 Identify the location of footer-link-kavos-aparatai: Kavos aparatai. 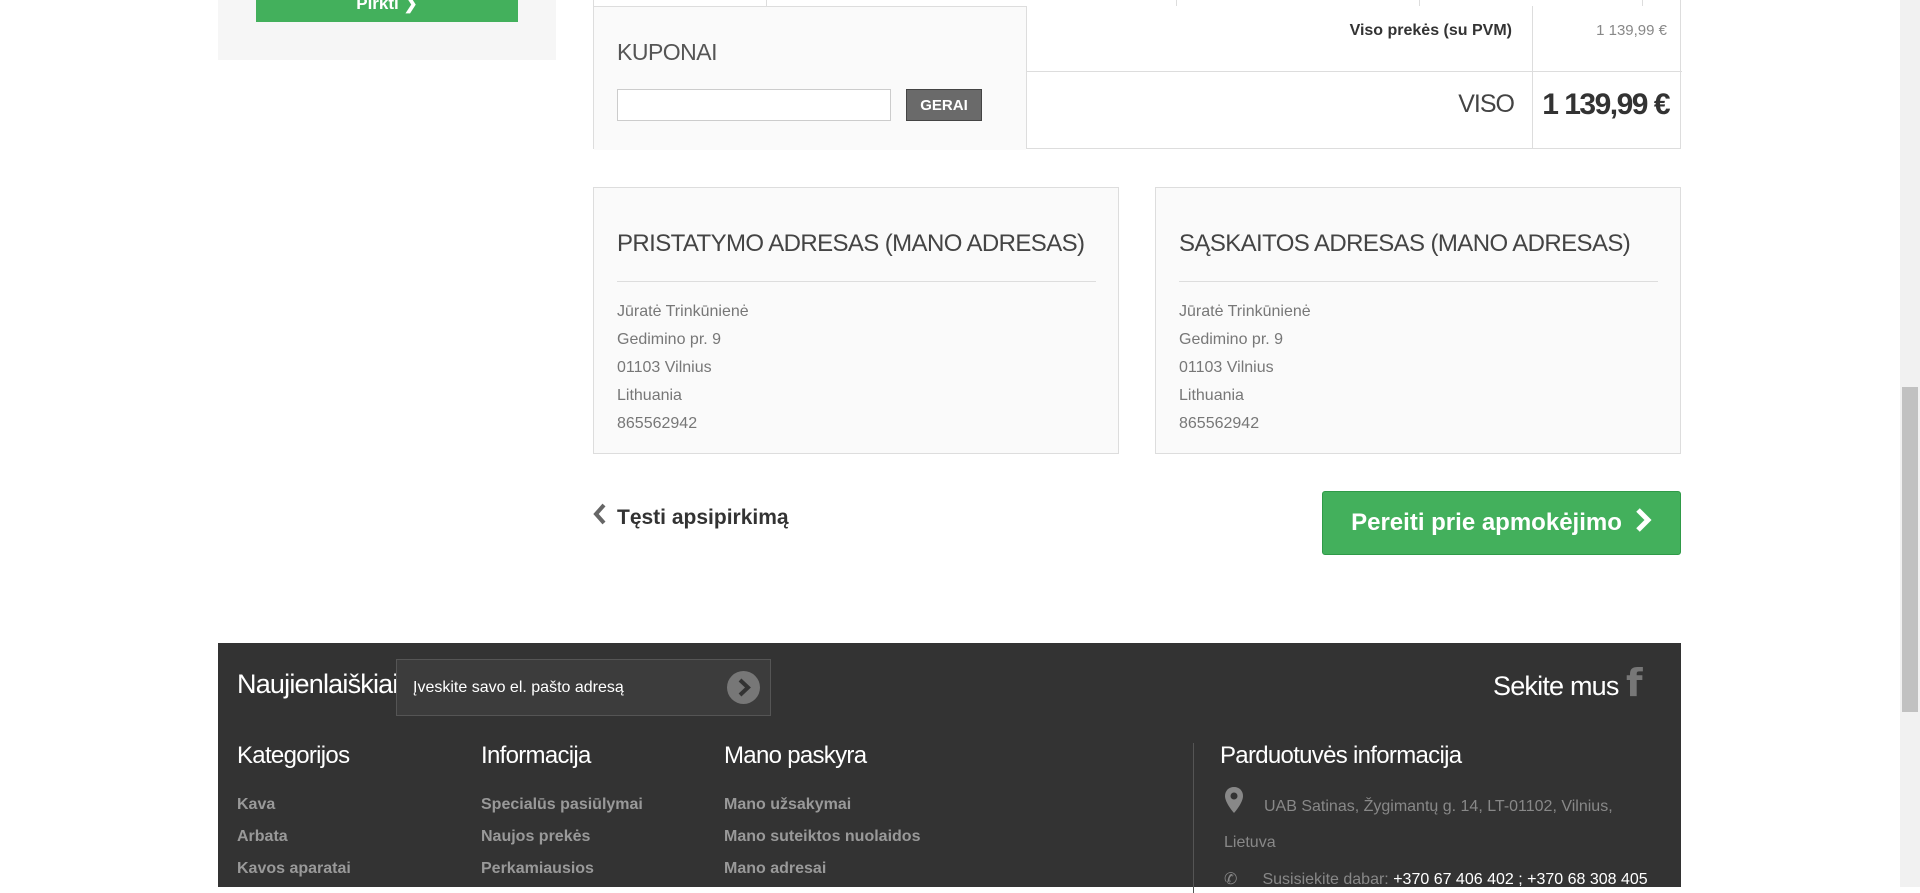
(294, 869).